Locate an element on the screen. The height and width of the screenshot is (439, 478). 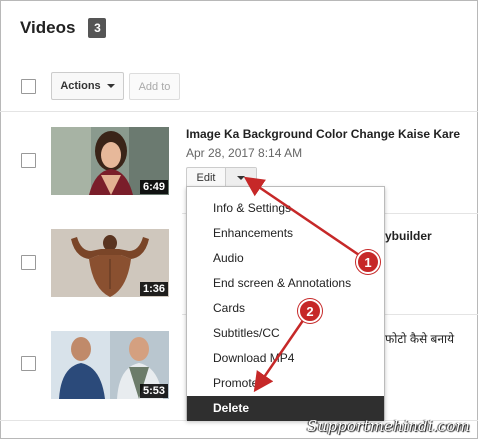
arrow-to-delete is located at coordinates (279, 355).